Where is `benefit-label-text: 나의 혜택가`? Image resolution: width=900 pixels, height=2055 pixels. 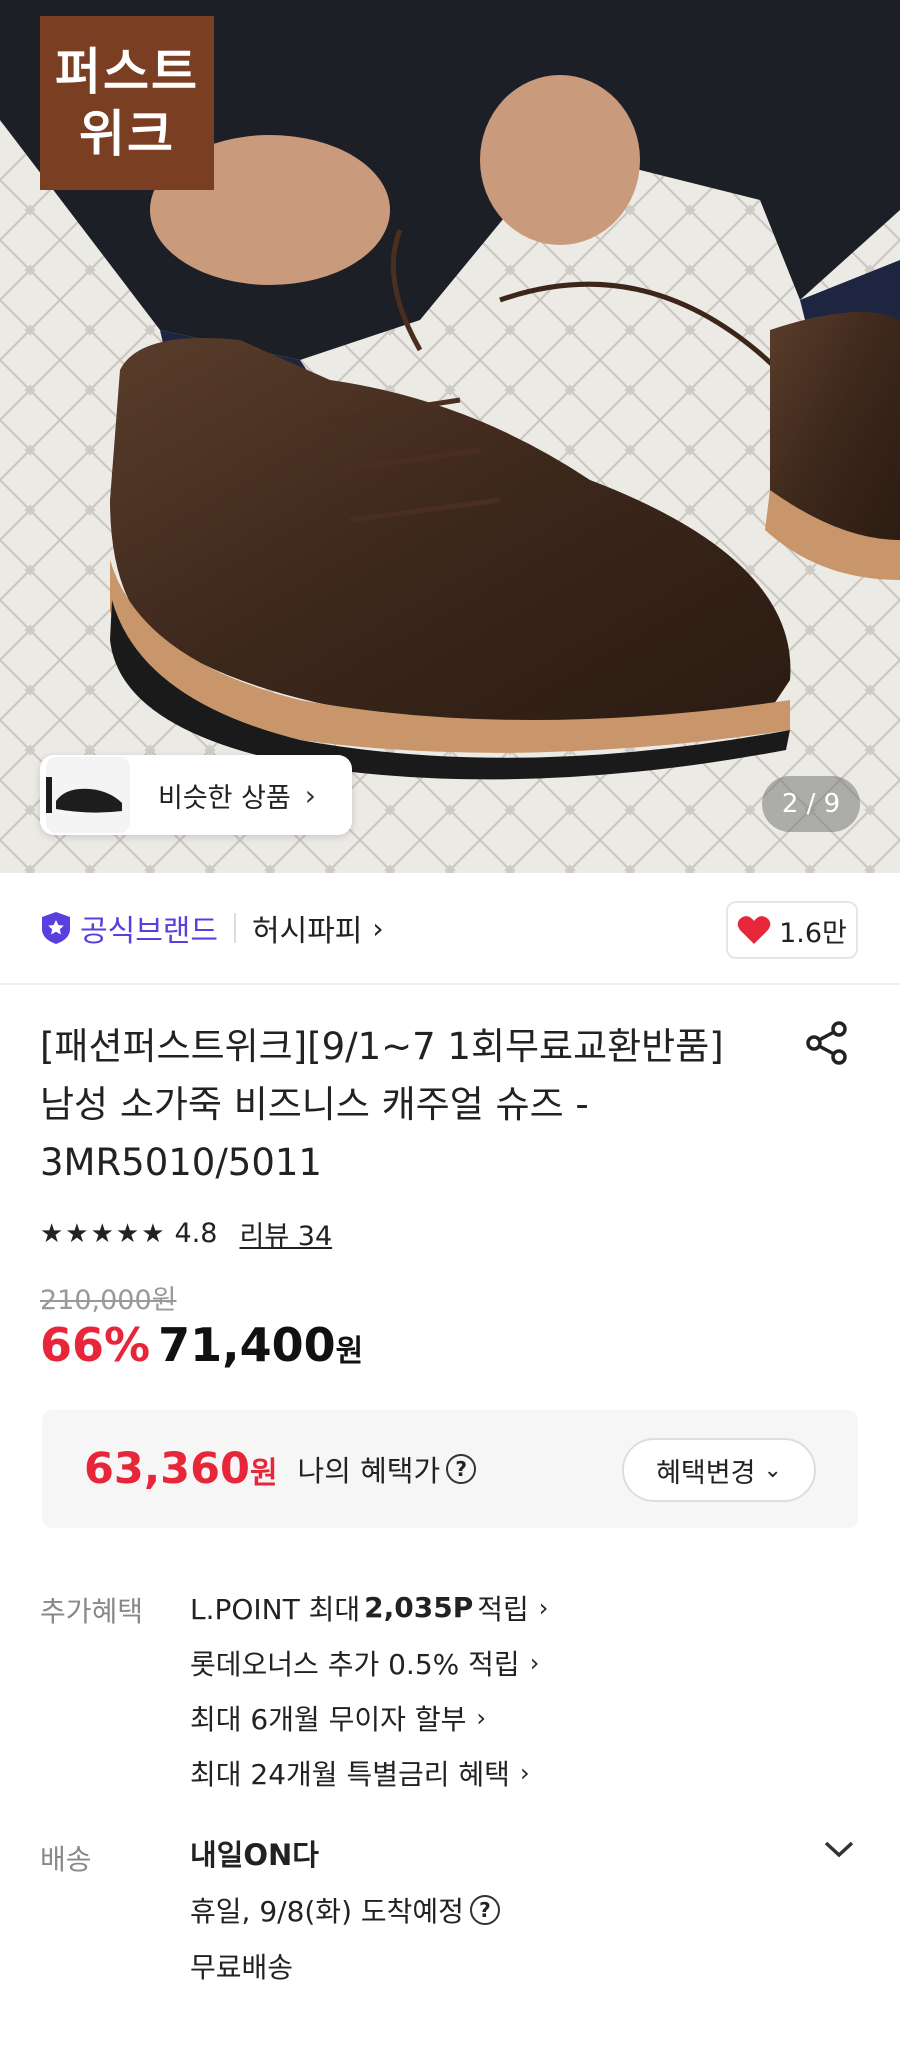 benefit-label-text: 나의 혜택가 is located at coordinates (369, 1471).